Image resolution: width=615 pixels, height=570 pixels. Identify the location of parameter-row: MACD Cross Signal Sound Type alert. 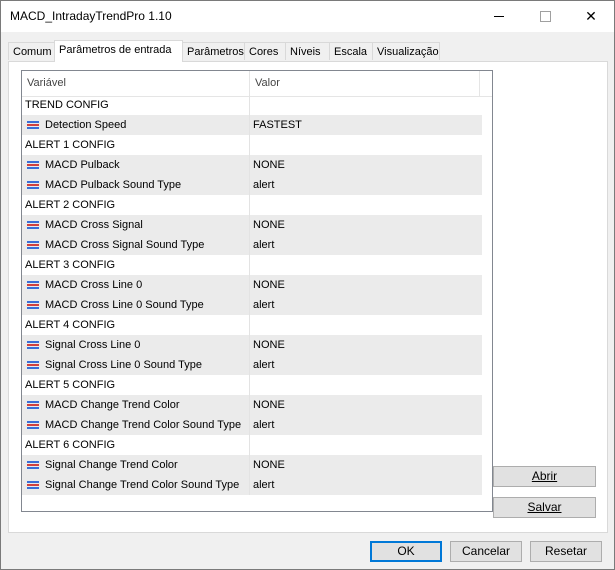
(252, 245).